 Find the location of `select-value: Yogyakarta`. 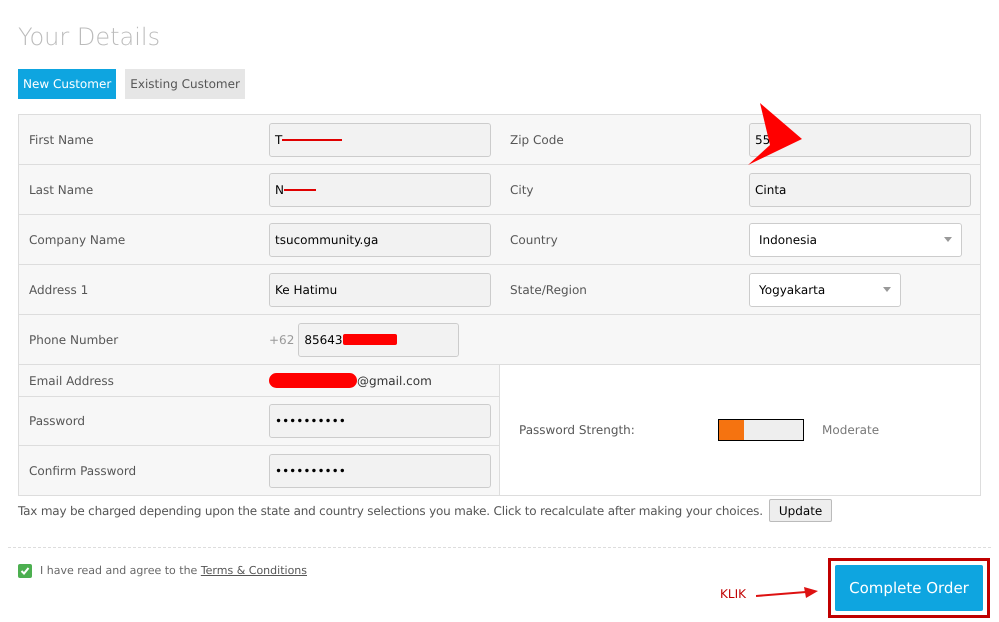

select-value: Yogyakarta is located at coordinates (792, 290).